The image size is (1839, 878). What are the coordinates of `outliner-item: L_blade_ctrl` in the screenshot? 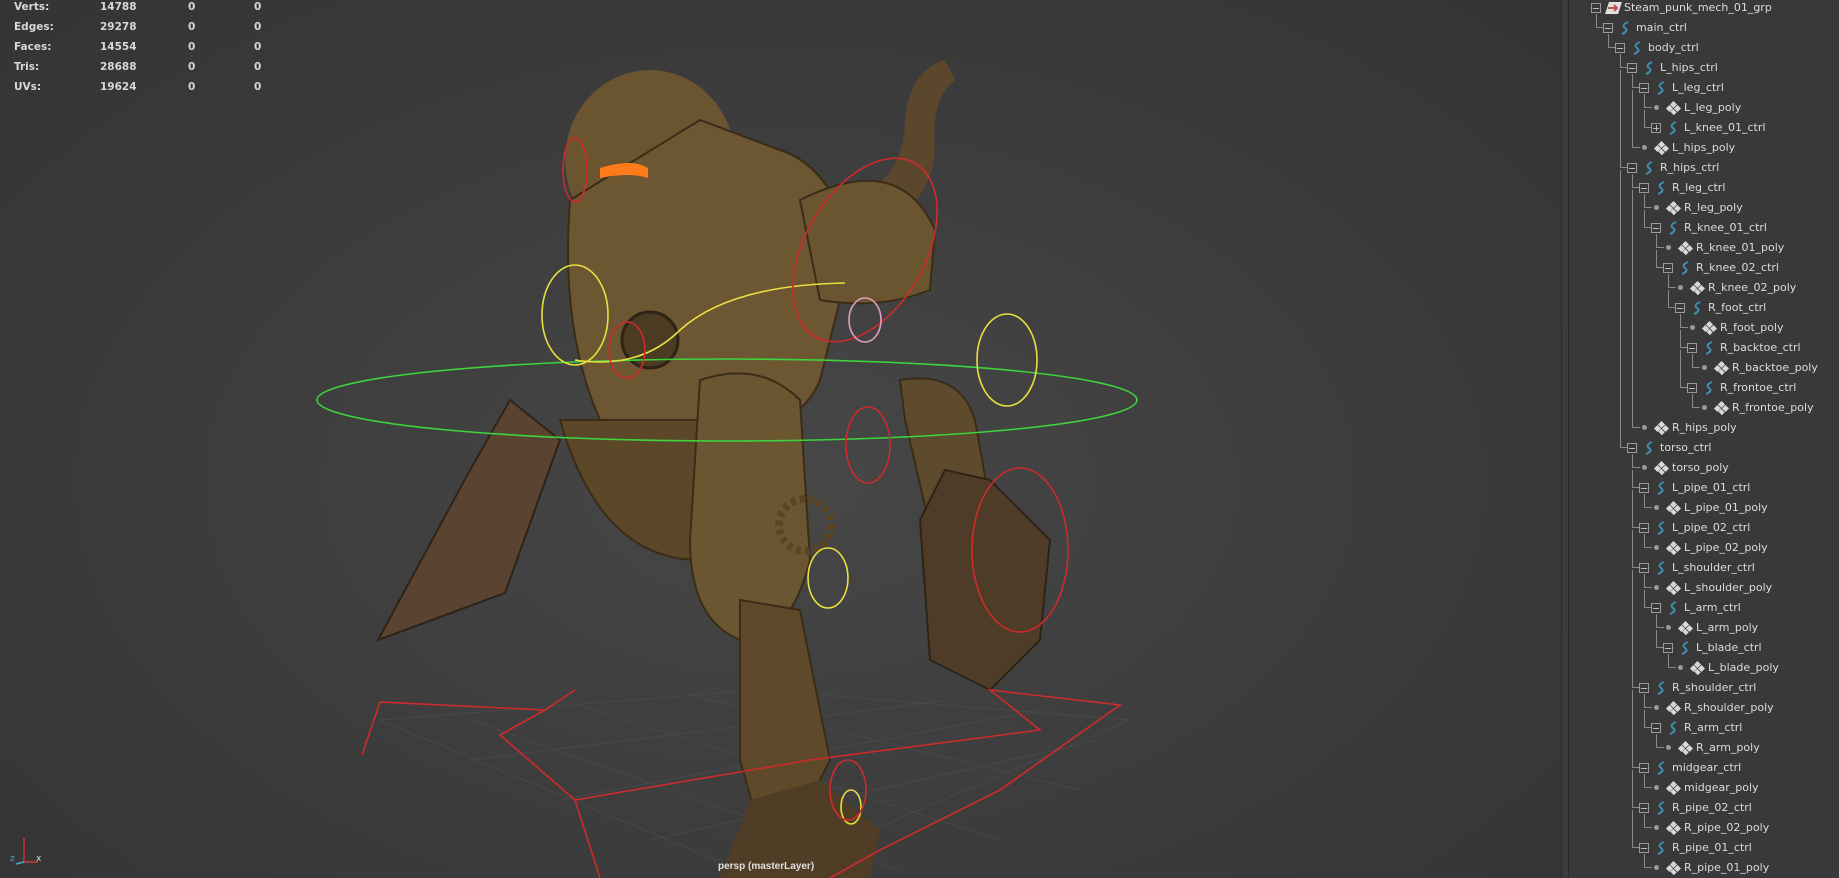 It's located at (1704, 645).